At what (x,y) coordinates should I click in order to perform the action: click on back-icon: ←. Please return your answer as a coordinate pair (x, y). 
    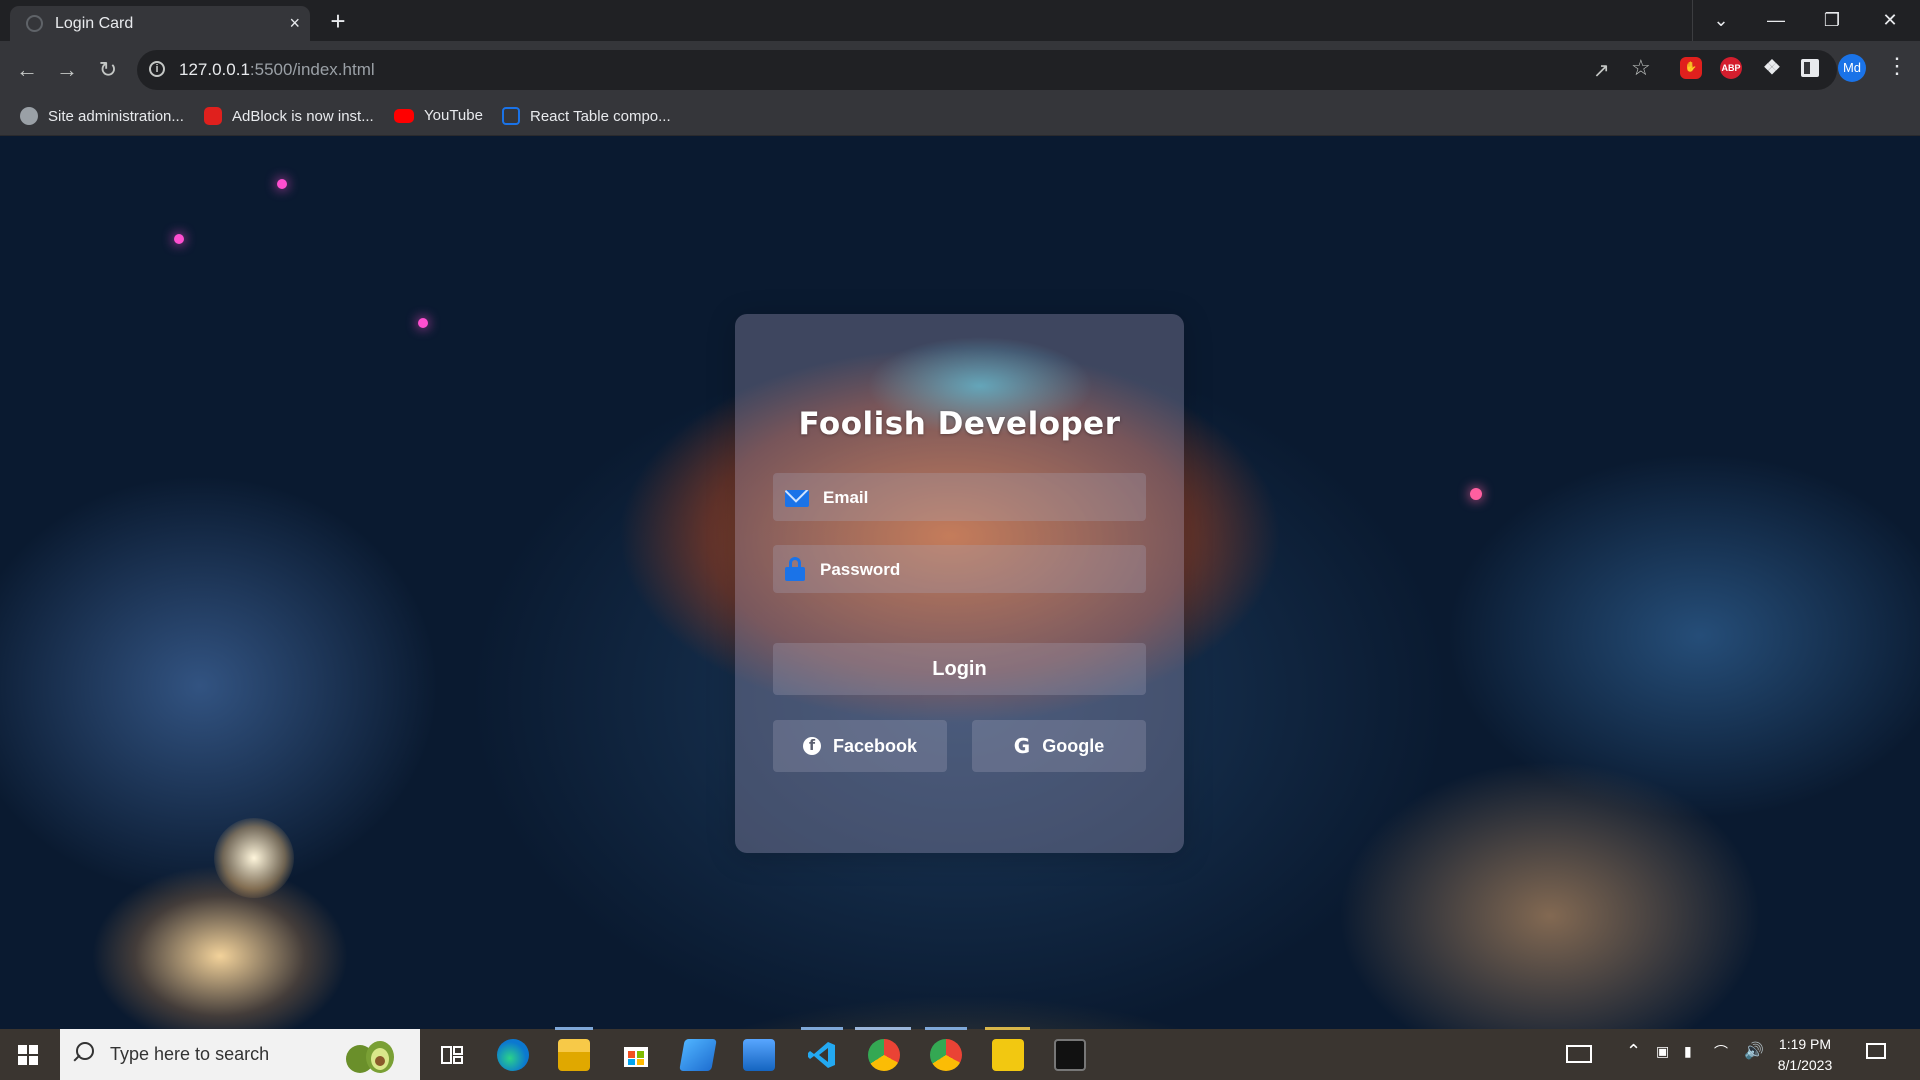
    Looking at the image, I should click on (27, 70).